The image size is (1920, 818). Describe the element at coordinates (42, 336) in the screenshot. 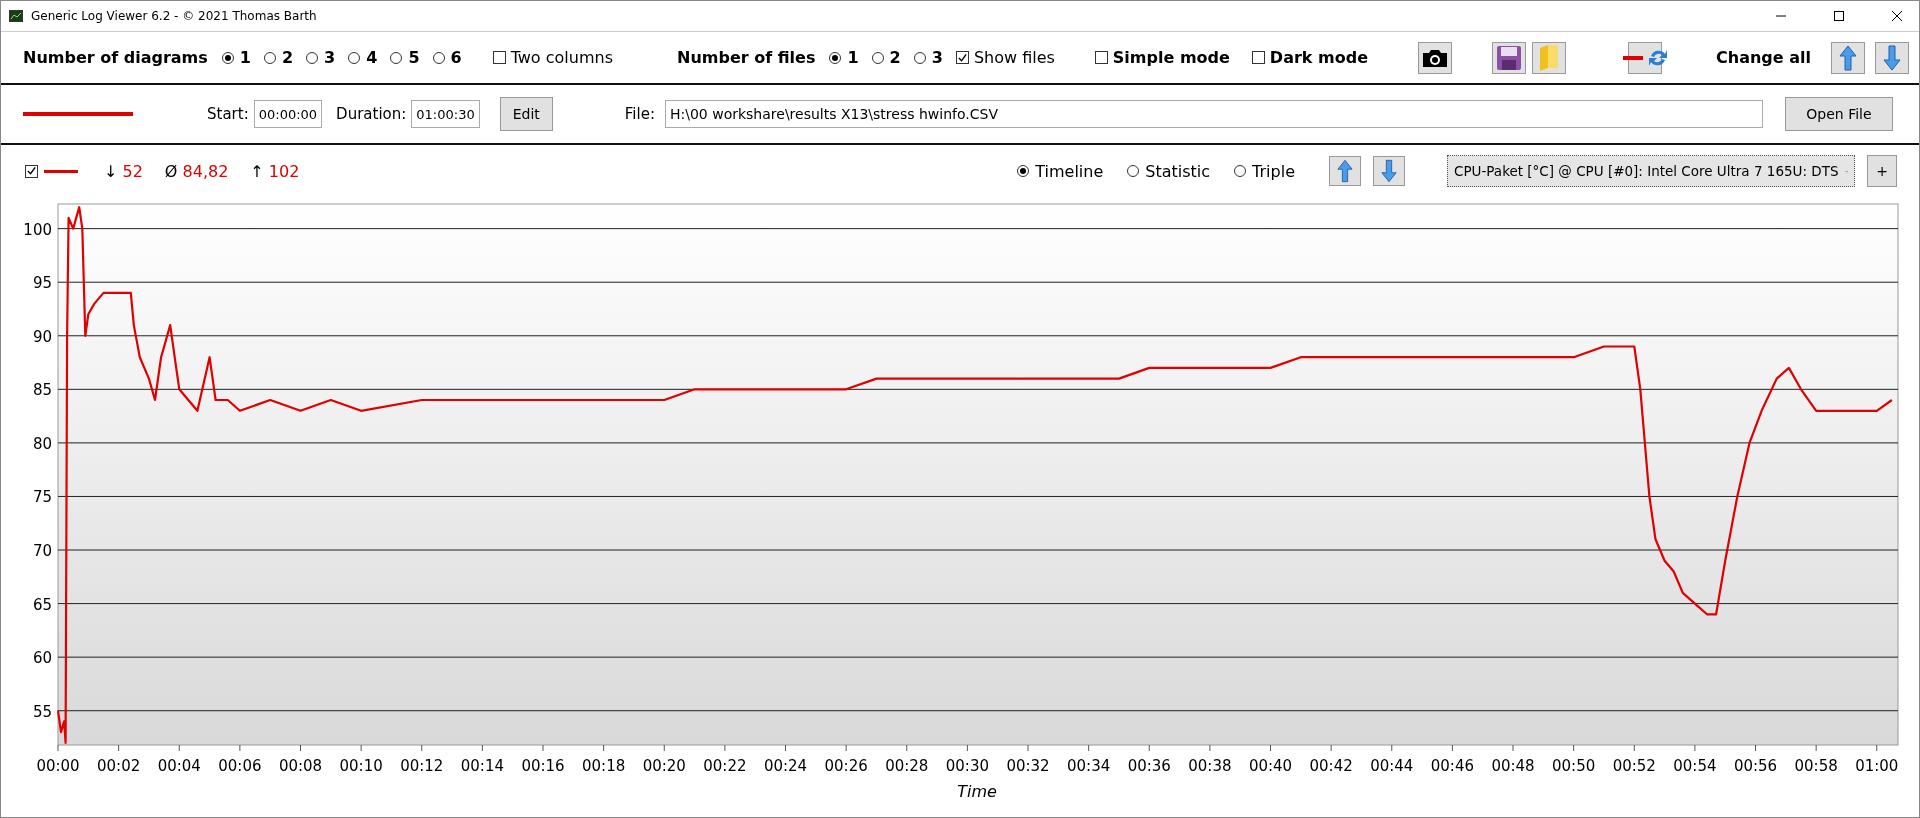

I see `y-tick-label: 90` at that location.